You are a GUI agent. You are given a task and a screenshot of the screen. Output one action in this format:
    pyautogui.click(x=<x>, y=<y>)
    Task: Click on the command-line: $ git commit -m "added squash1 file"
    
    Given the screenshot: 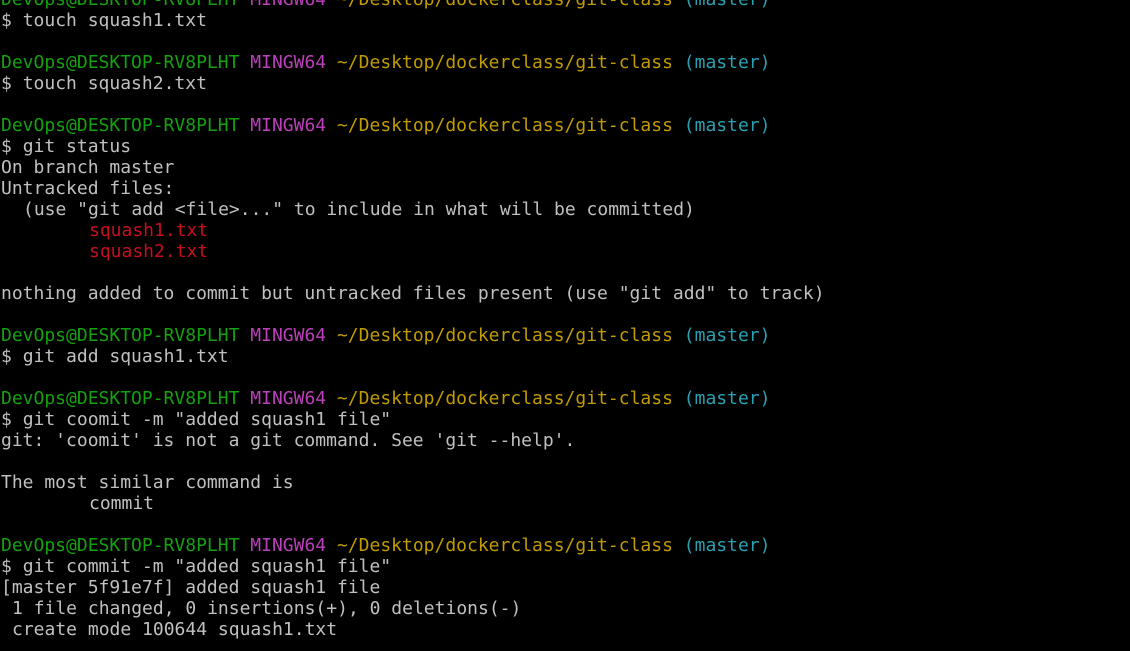 What is the action you would take?
    pyautogui.click(x=565, y=566)
    